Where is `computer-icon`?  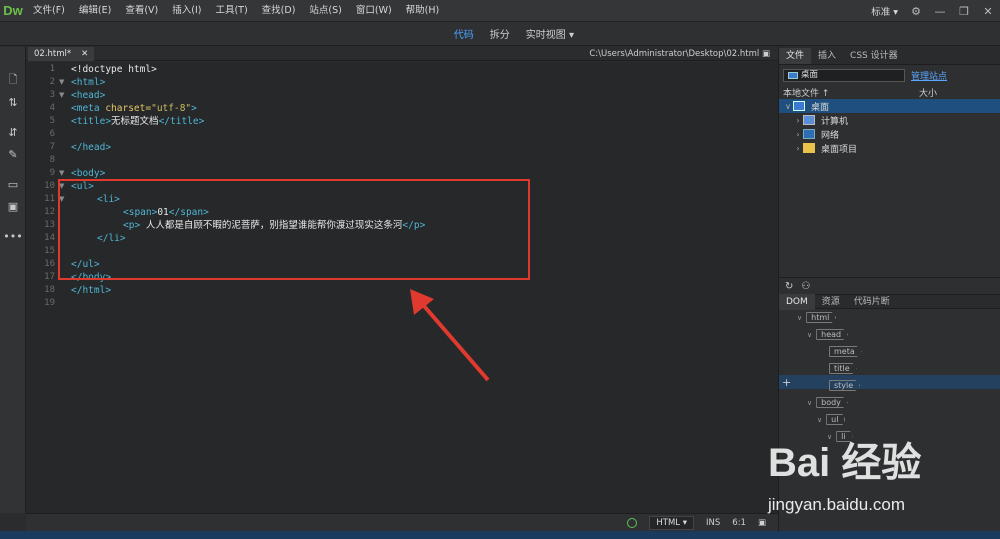
computer-icon is located at coordinates (809, 120).